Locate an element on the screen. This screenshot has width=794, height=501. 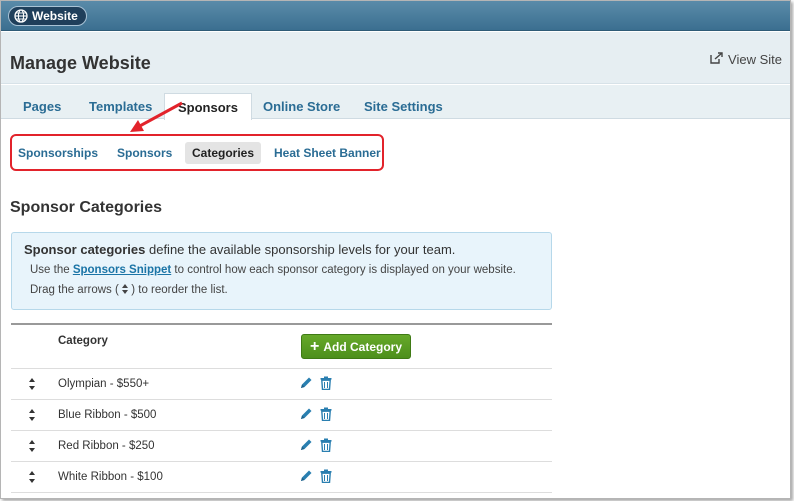
section-title: Sponsor Categories is located at coordinates (86, 207).